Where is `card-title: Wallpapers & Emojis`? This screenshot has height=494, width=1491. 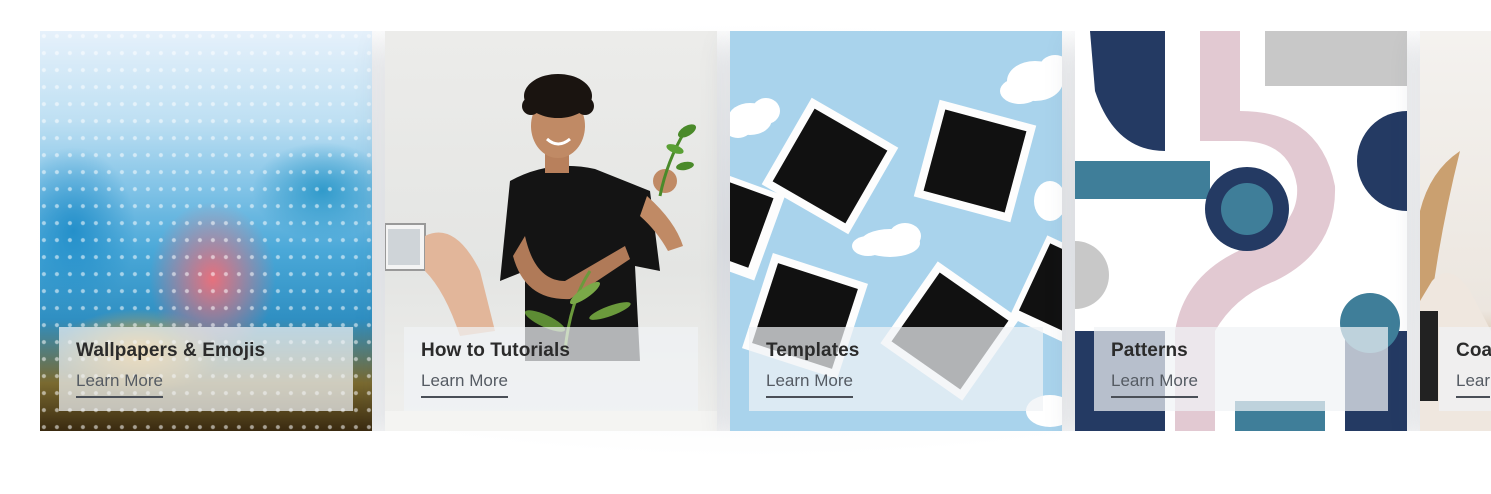
card-title: Wallpapers & Emojis is located at coordinates (171, 350).